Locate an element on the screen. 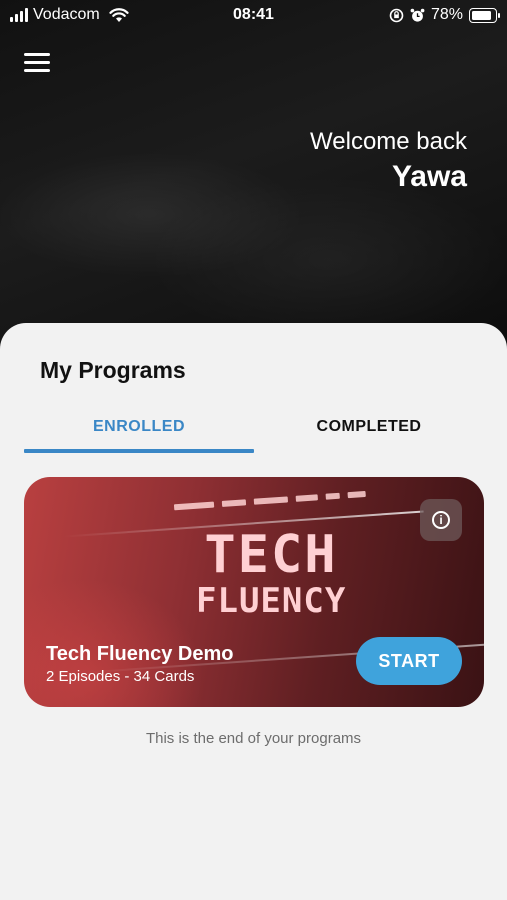 The width and height of the screenshot is (507, 900). tab-completed: COMPLETED is located at coordinates (369, 427).